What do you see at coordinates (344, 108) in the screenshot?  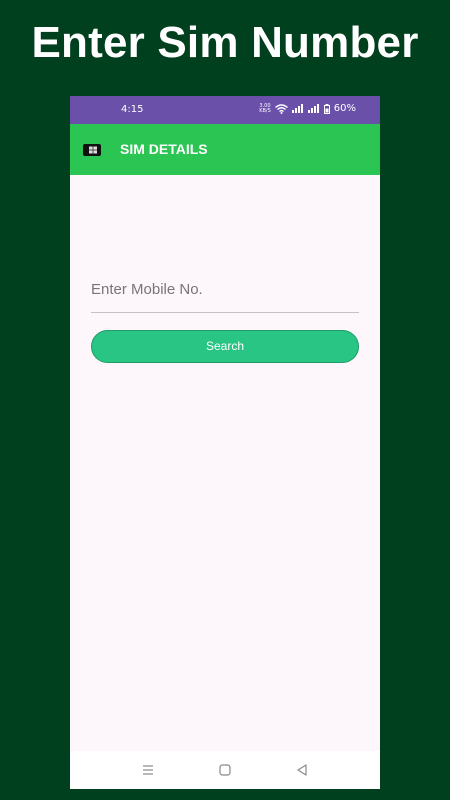 I see `battery-percent: 60%` at bounding box center [344, 108].